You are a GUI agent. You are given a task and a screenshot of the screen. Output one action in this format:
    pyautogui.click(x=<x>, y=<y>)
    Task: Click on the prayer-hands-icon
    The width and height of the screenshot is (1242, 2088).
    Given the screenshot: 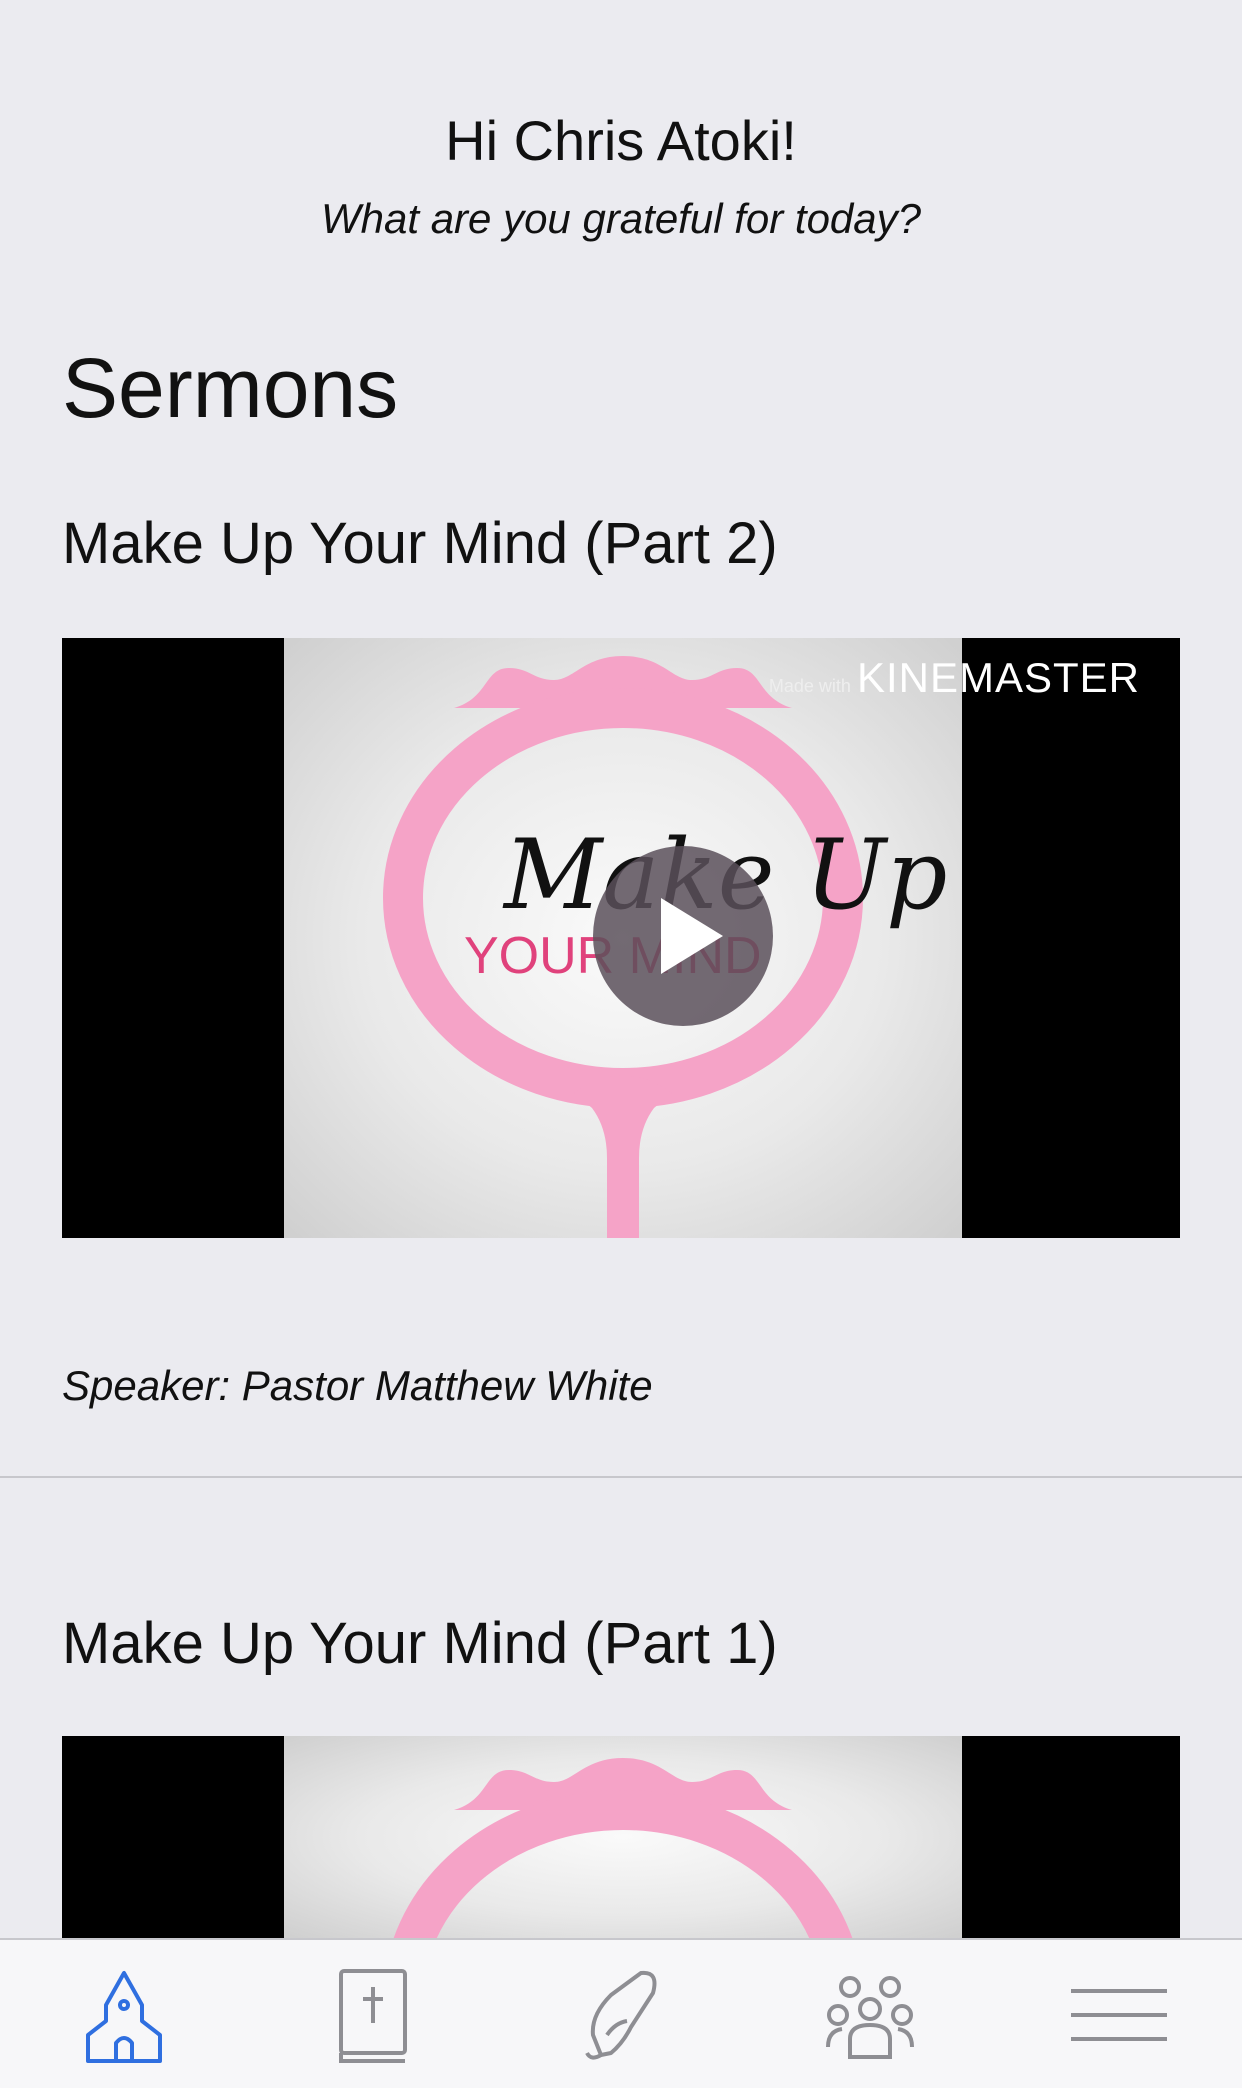 What is the action you would take?
    pyautogui.click(x=621, y=2015)
    